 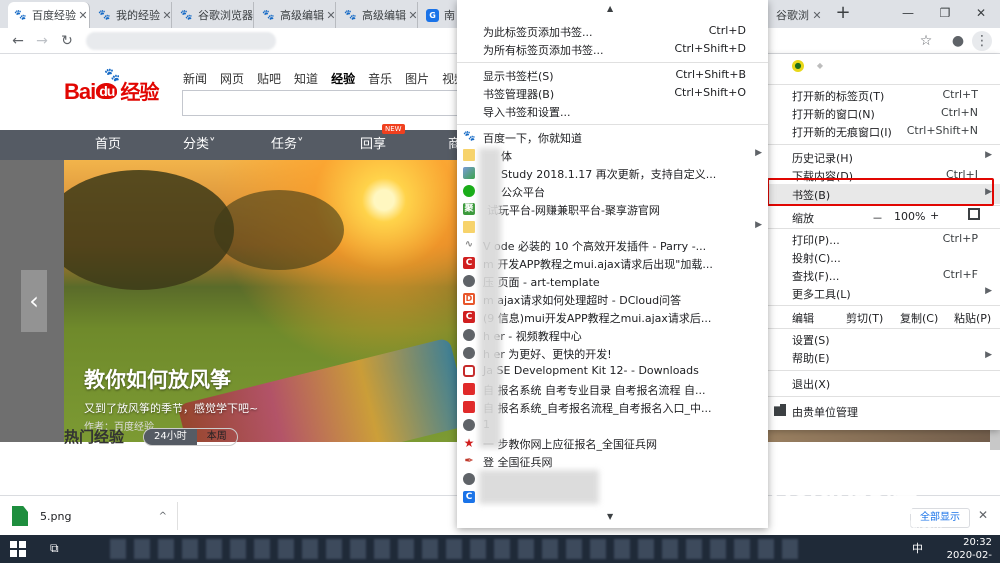 I want to click on nav-link: 新闻, so click(x=195, y=78).